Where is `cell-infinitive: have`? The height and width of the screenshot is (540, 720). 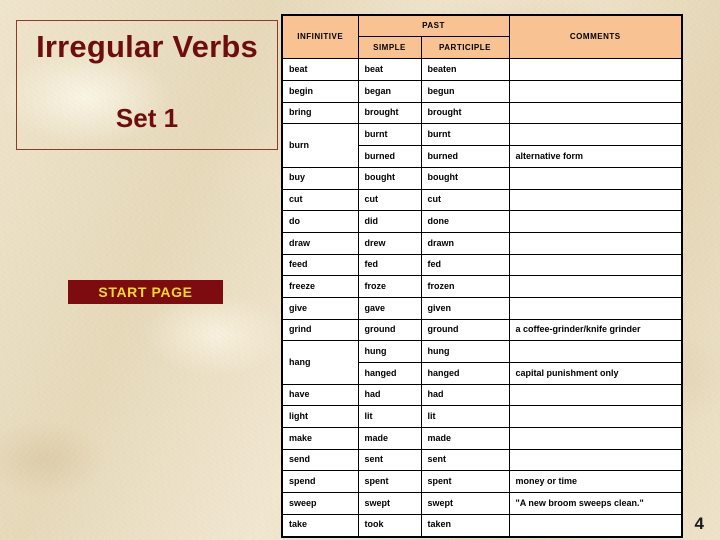 cell-infinitive: have is located at coordinates (320, 395).